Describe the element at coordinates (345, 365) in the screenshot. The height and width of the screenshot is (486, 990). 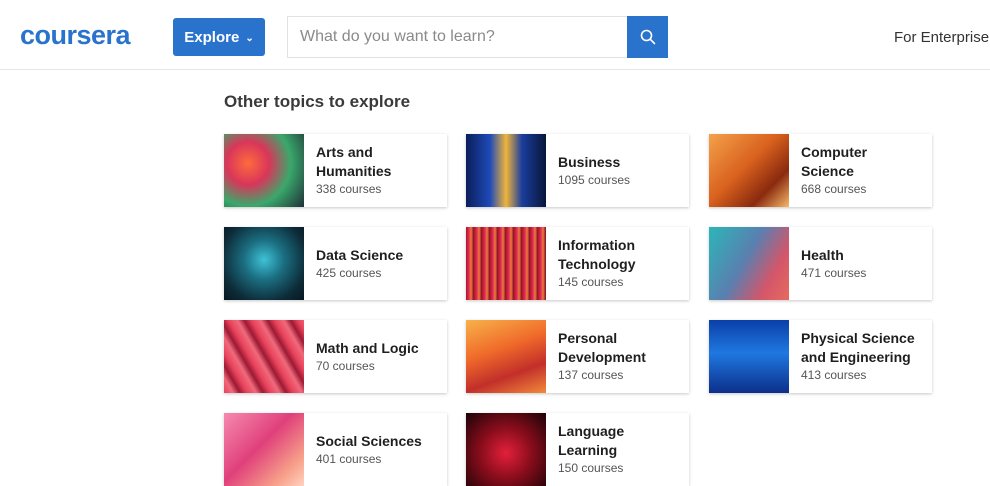
I see `topic-course-count: 70 courses` at that location.